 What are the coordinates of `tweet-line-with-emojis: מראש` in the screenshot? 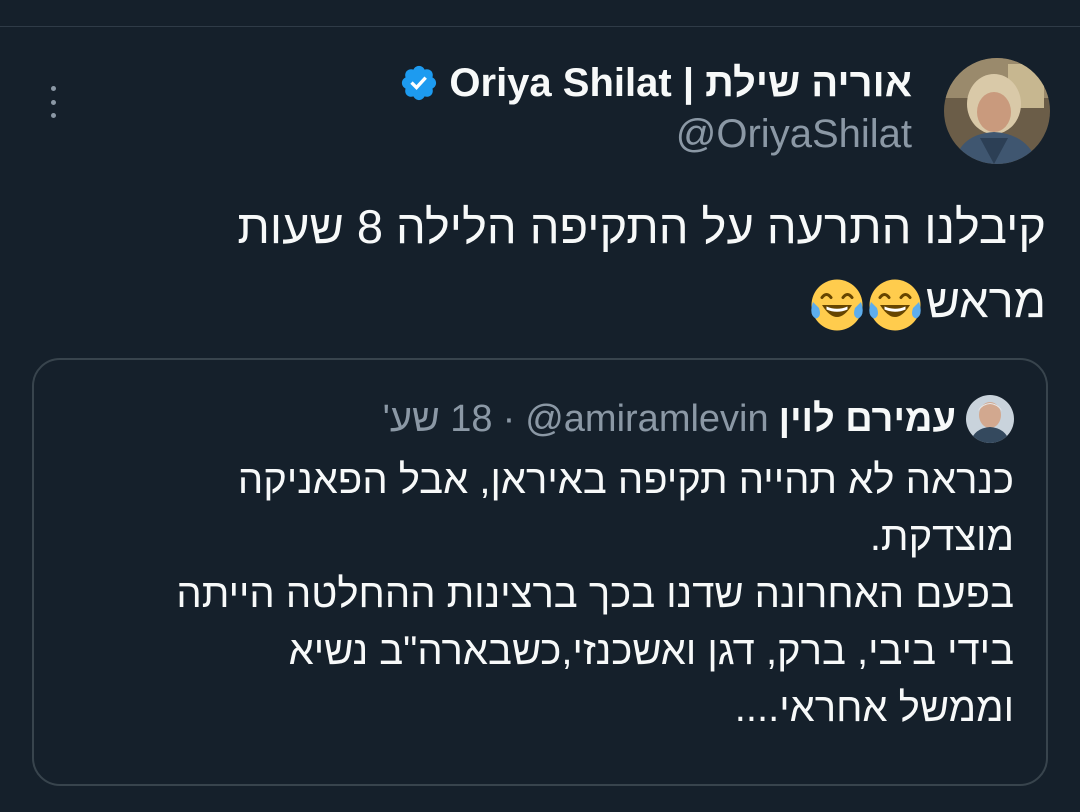 It's located at (546, 301).